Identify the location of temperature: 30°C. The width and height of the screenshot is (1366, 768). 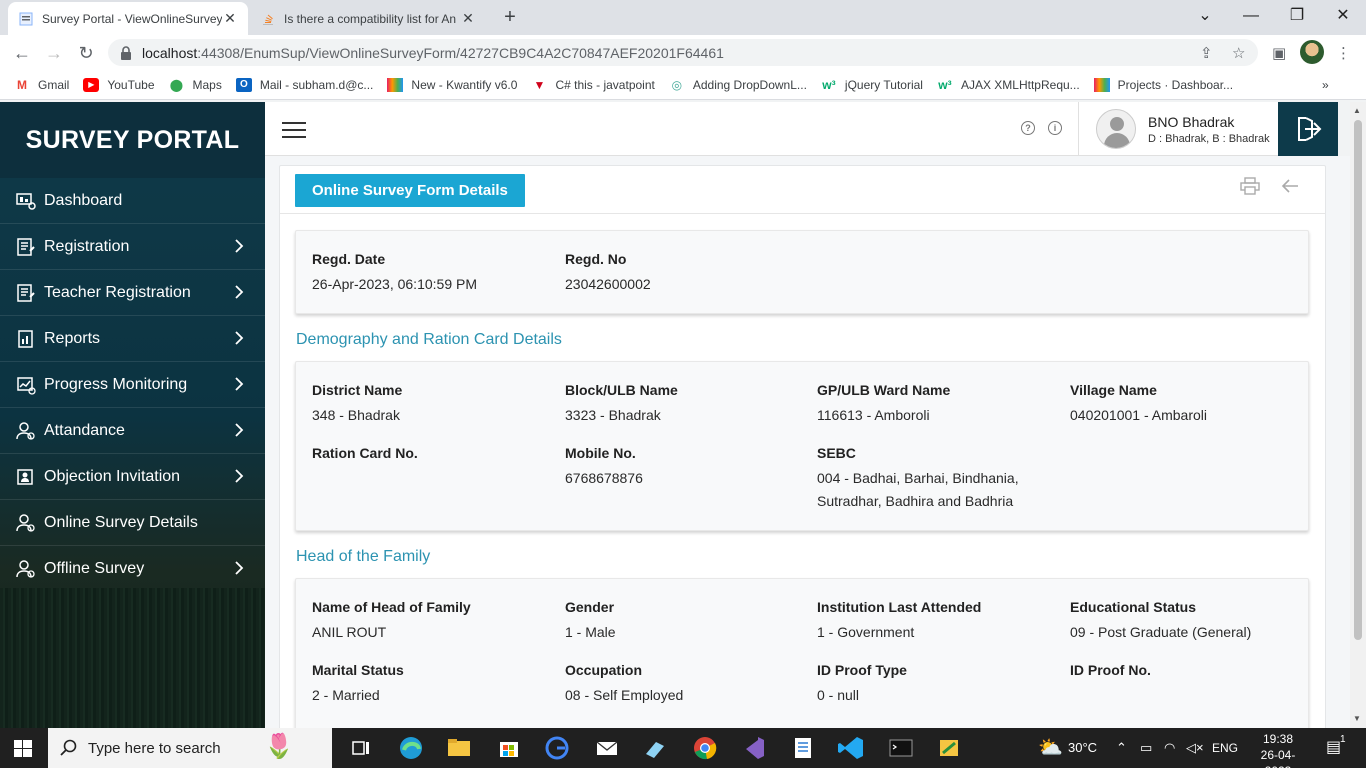
(1082, 748).